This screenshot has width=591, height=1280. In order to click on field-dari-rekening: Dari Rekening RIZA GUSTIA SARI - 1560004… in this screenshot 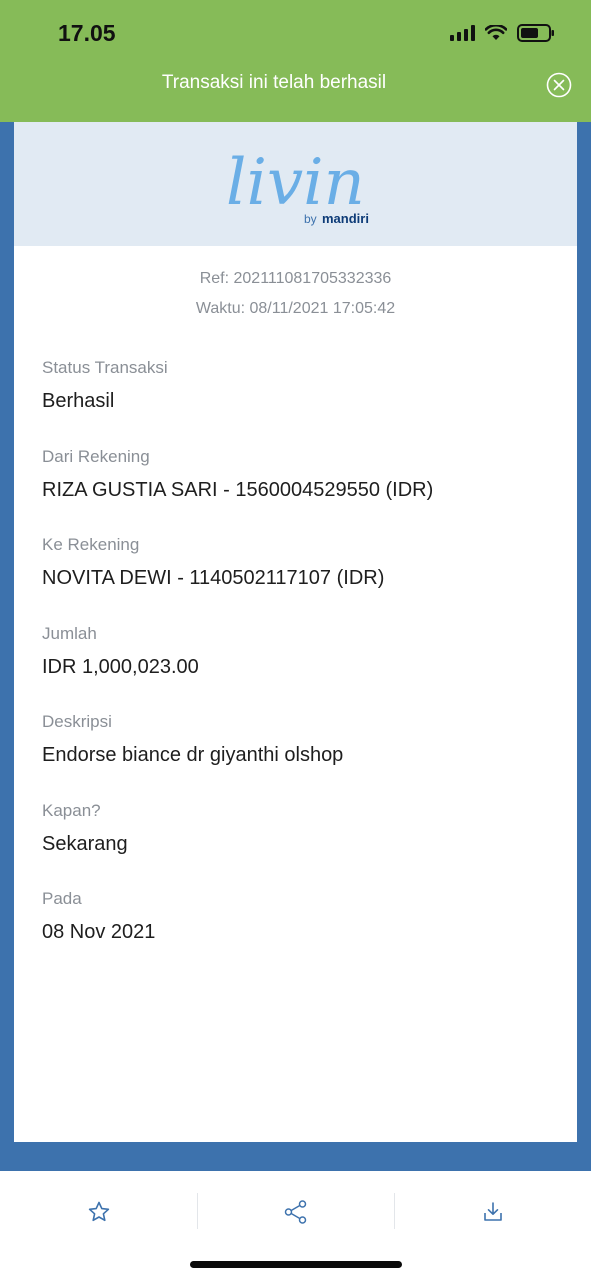, I will do `click(302, 474)`.